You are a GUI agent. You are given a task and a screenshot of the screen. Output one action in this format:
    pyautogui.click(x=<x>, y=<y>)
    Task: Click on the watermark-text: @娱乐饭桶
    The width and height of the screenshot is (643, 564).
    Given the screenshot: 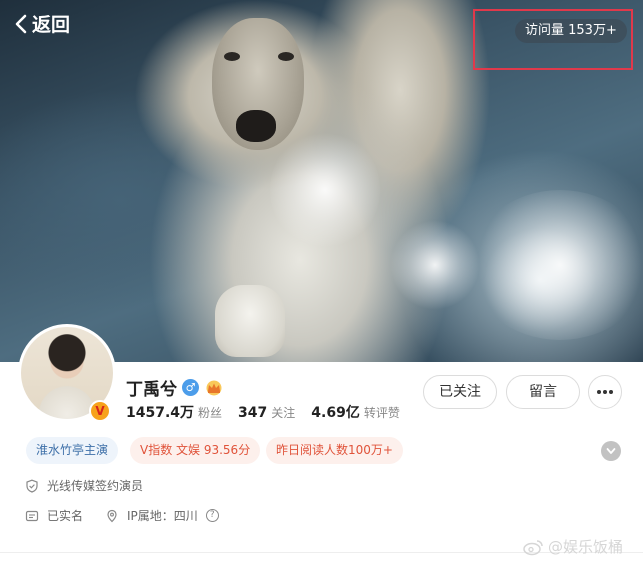 What is the action you would take?
    pyautogui.click(x=586, y=547)
    